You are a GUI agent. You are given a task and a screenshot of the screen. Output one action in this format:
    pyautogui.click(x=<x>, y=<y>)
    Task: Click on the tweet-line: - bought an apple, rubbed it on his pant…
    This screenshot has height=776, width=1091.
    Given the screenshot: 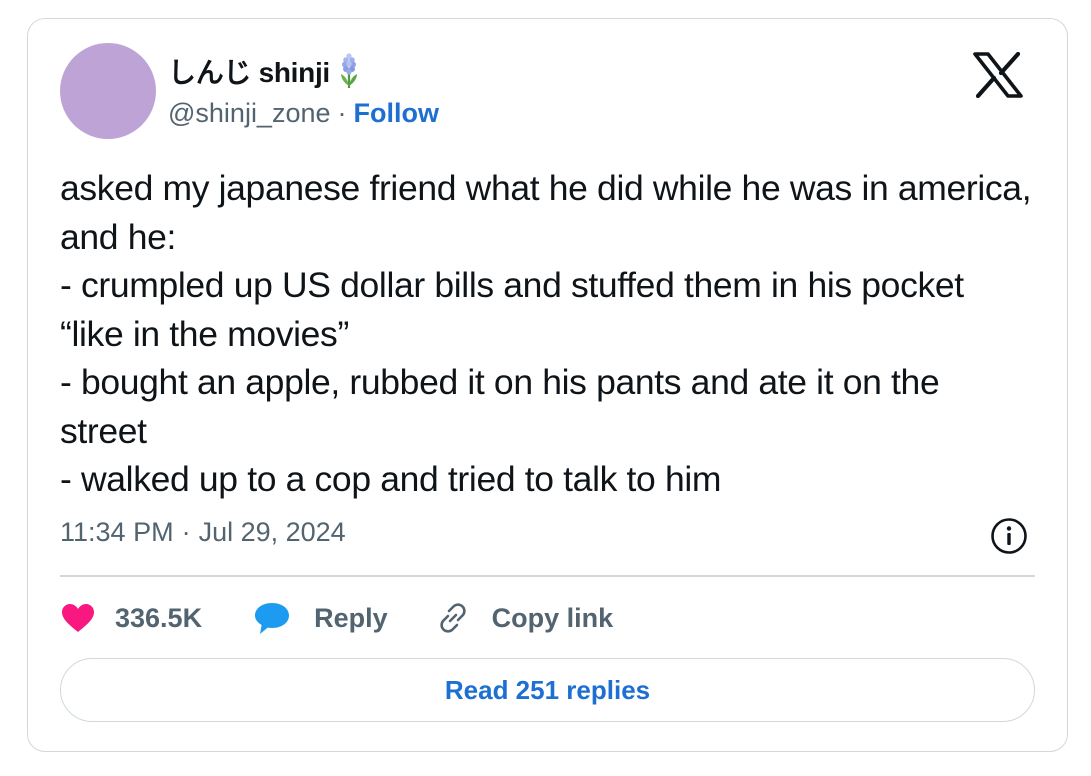 What is the action you would take?
    pyautogui.click(x=500, y=406)
    